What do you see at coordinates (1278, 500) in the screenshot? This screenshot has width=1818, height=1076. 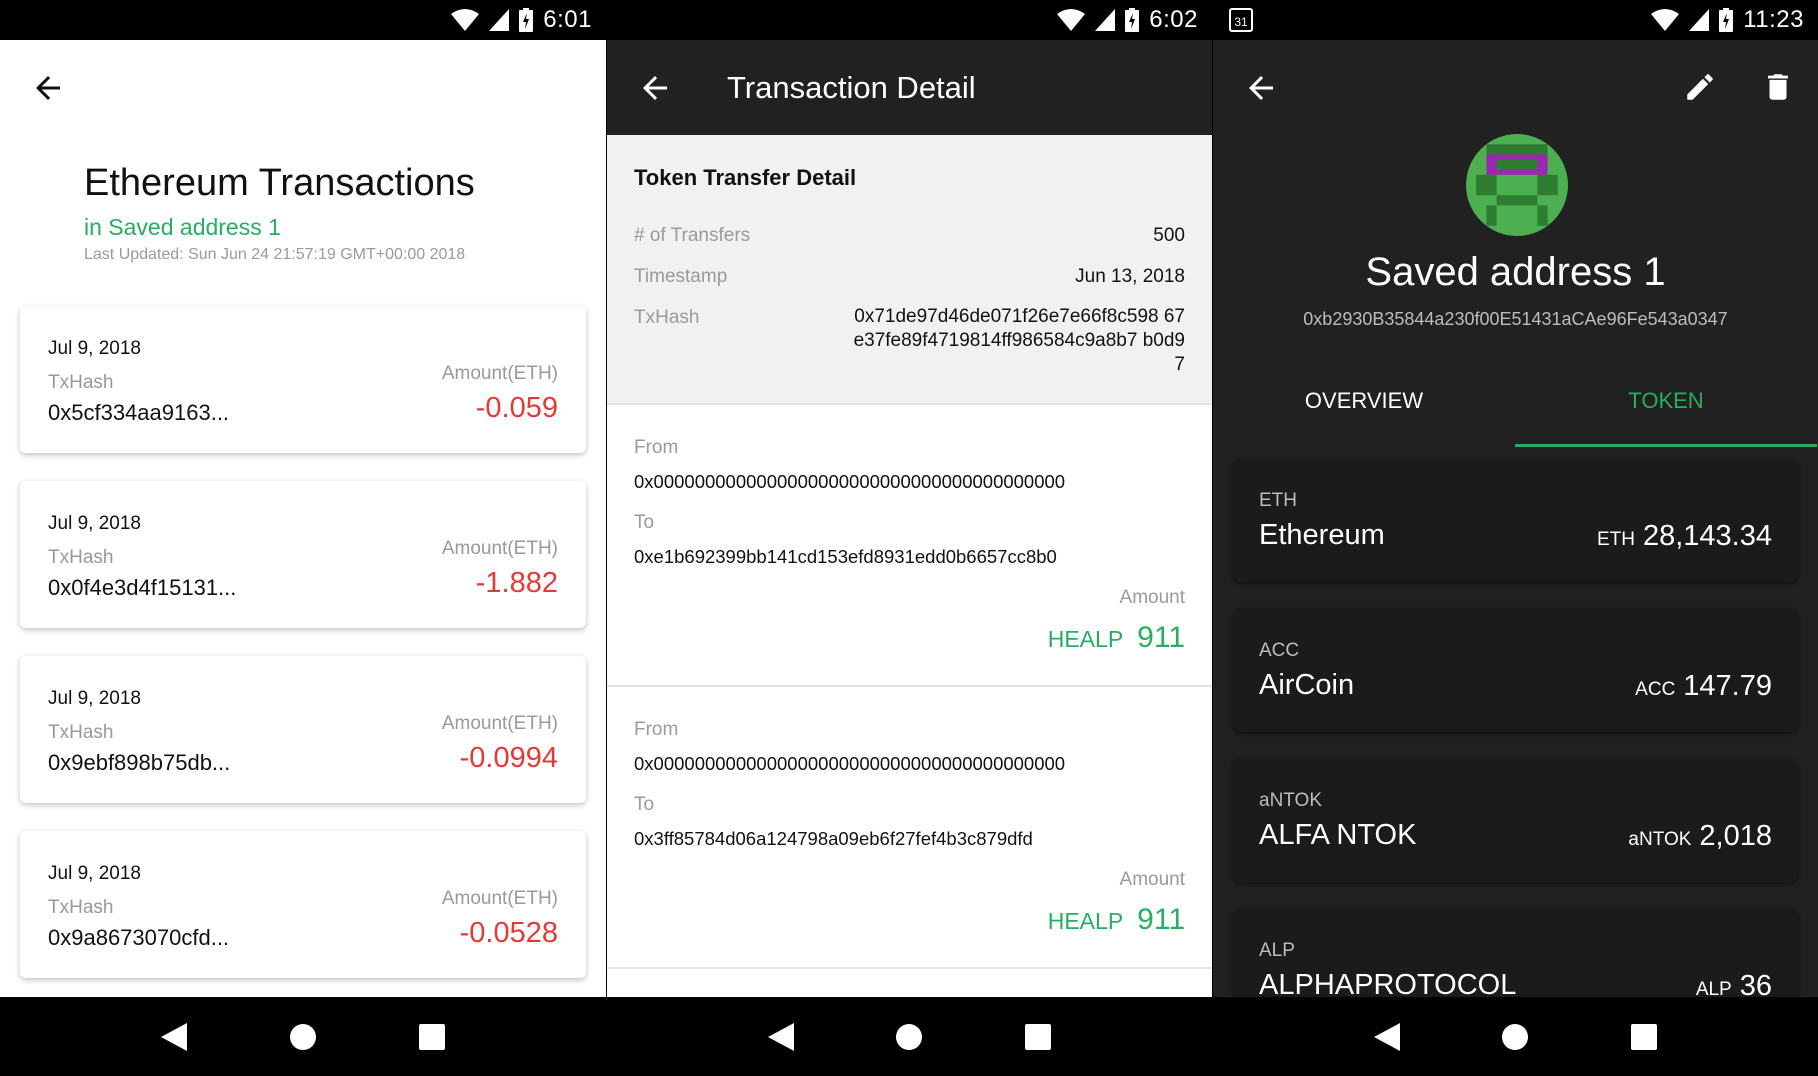 I see `token-symbol: ETH` at bounding box center [1278, 500].